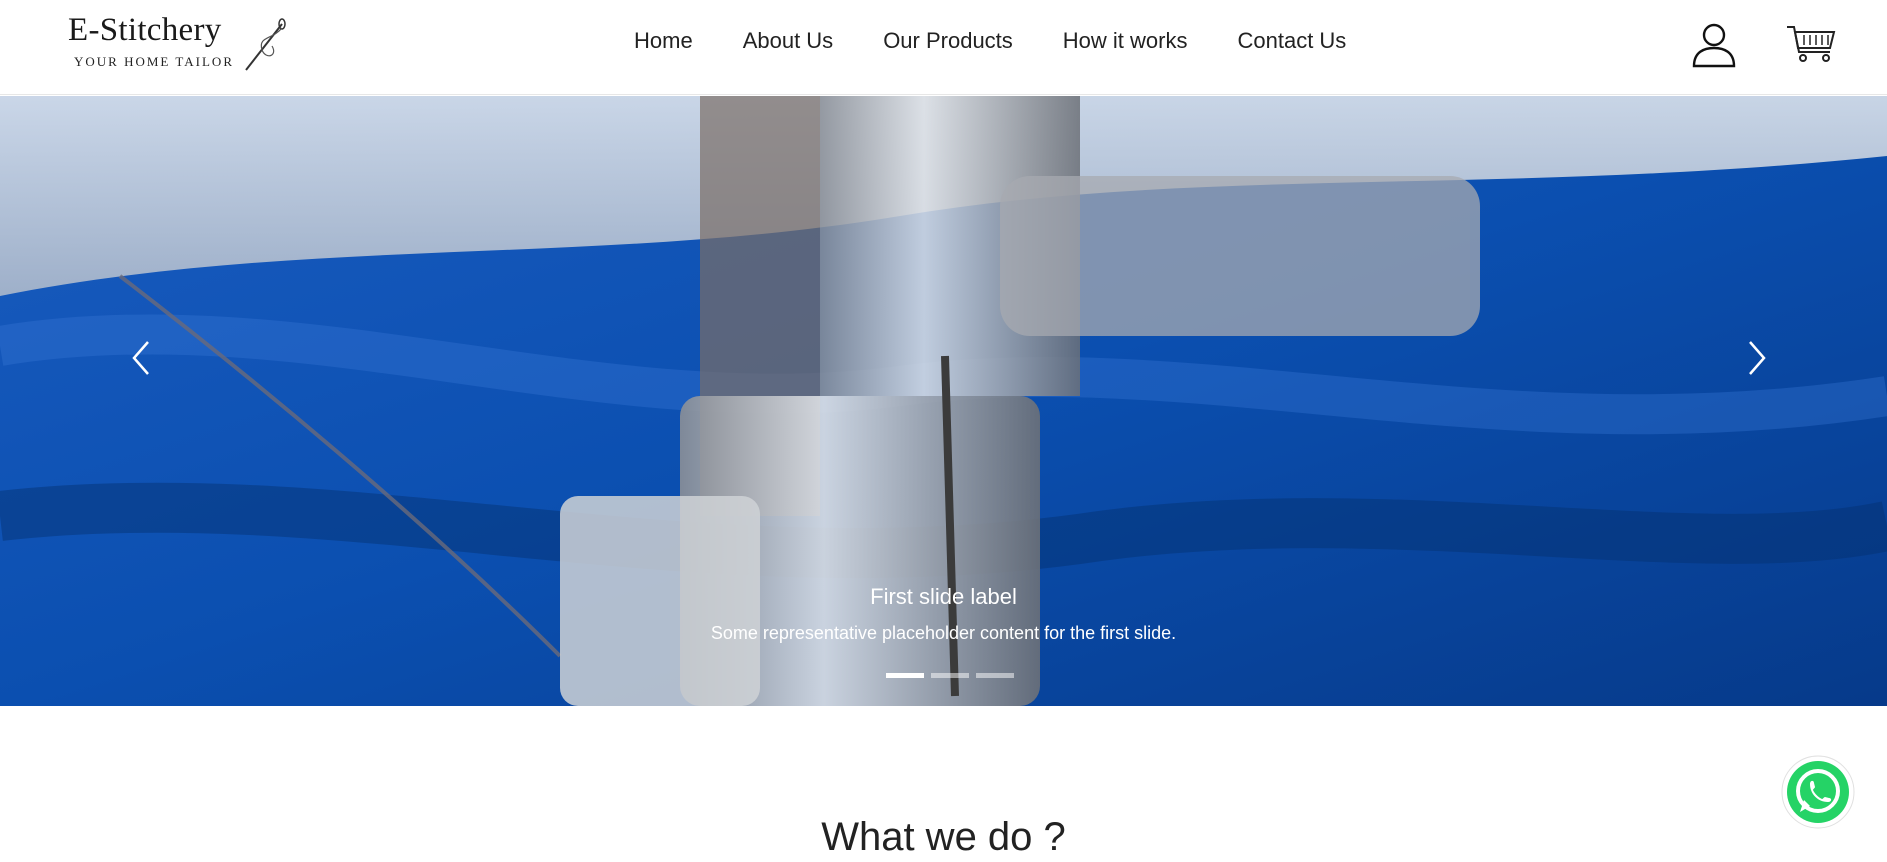  Describe the element at coordinates (948, 41) in the screenshot. I see `nav-our-products: Our Products` at that location.